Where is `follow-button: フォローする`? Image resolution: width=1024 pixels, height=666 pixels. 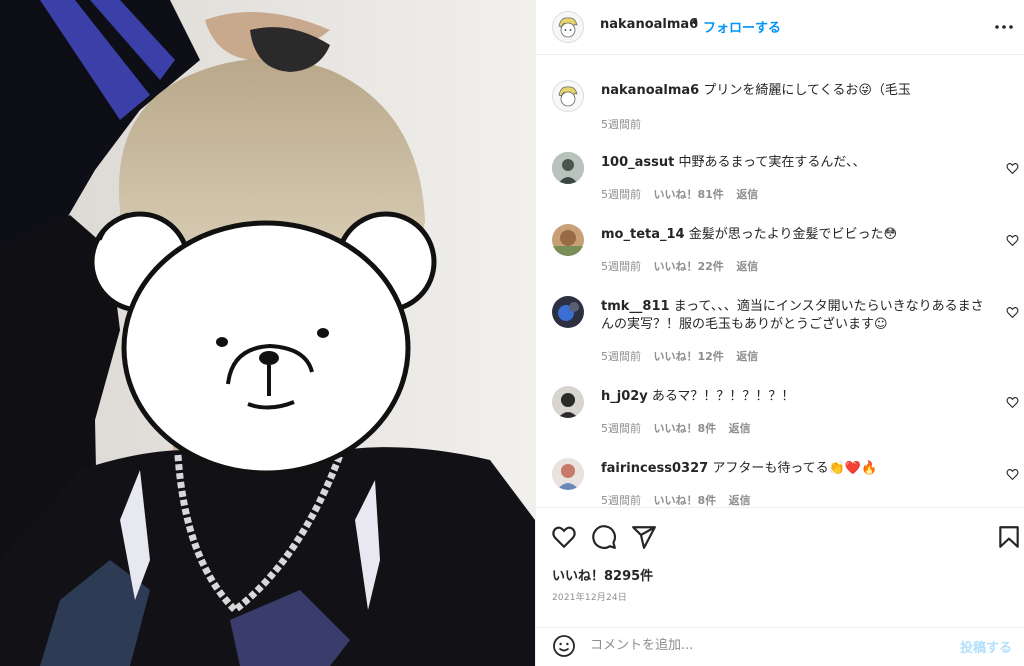
follow-button: フォローする is located at coordinates (742, 26).